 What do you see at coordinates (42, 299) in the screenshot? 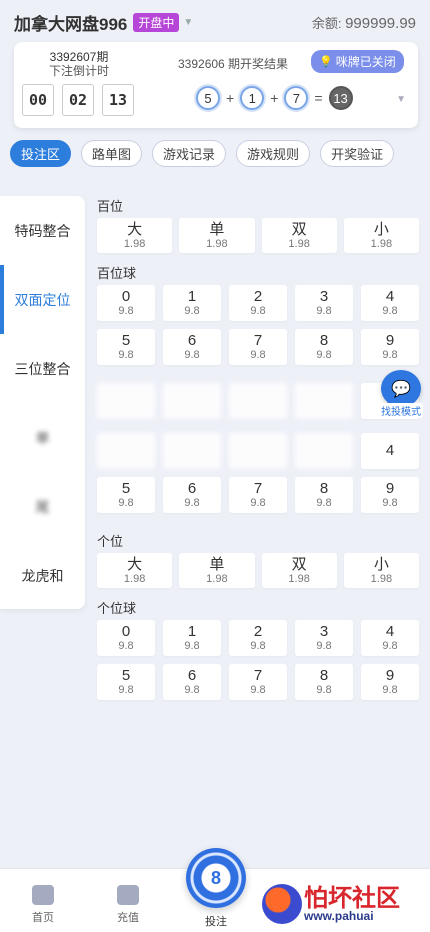
I see `sidebar-item-two-sided: 双面定位` at bounding box center [42, 299].